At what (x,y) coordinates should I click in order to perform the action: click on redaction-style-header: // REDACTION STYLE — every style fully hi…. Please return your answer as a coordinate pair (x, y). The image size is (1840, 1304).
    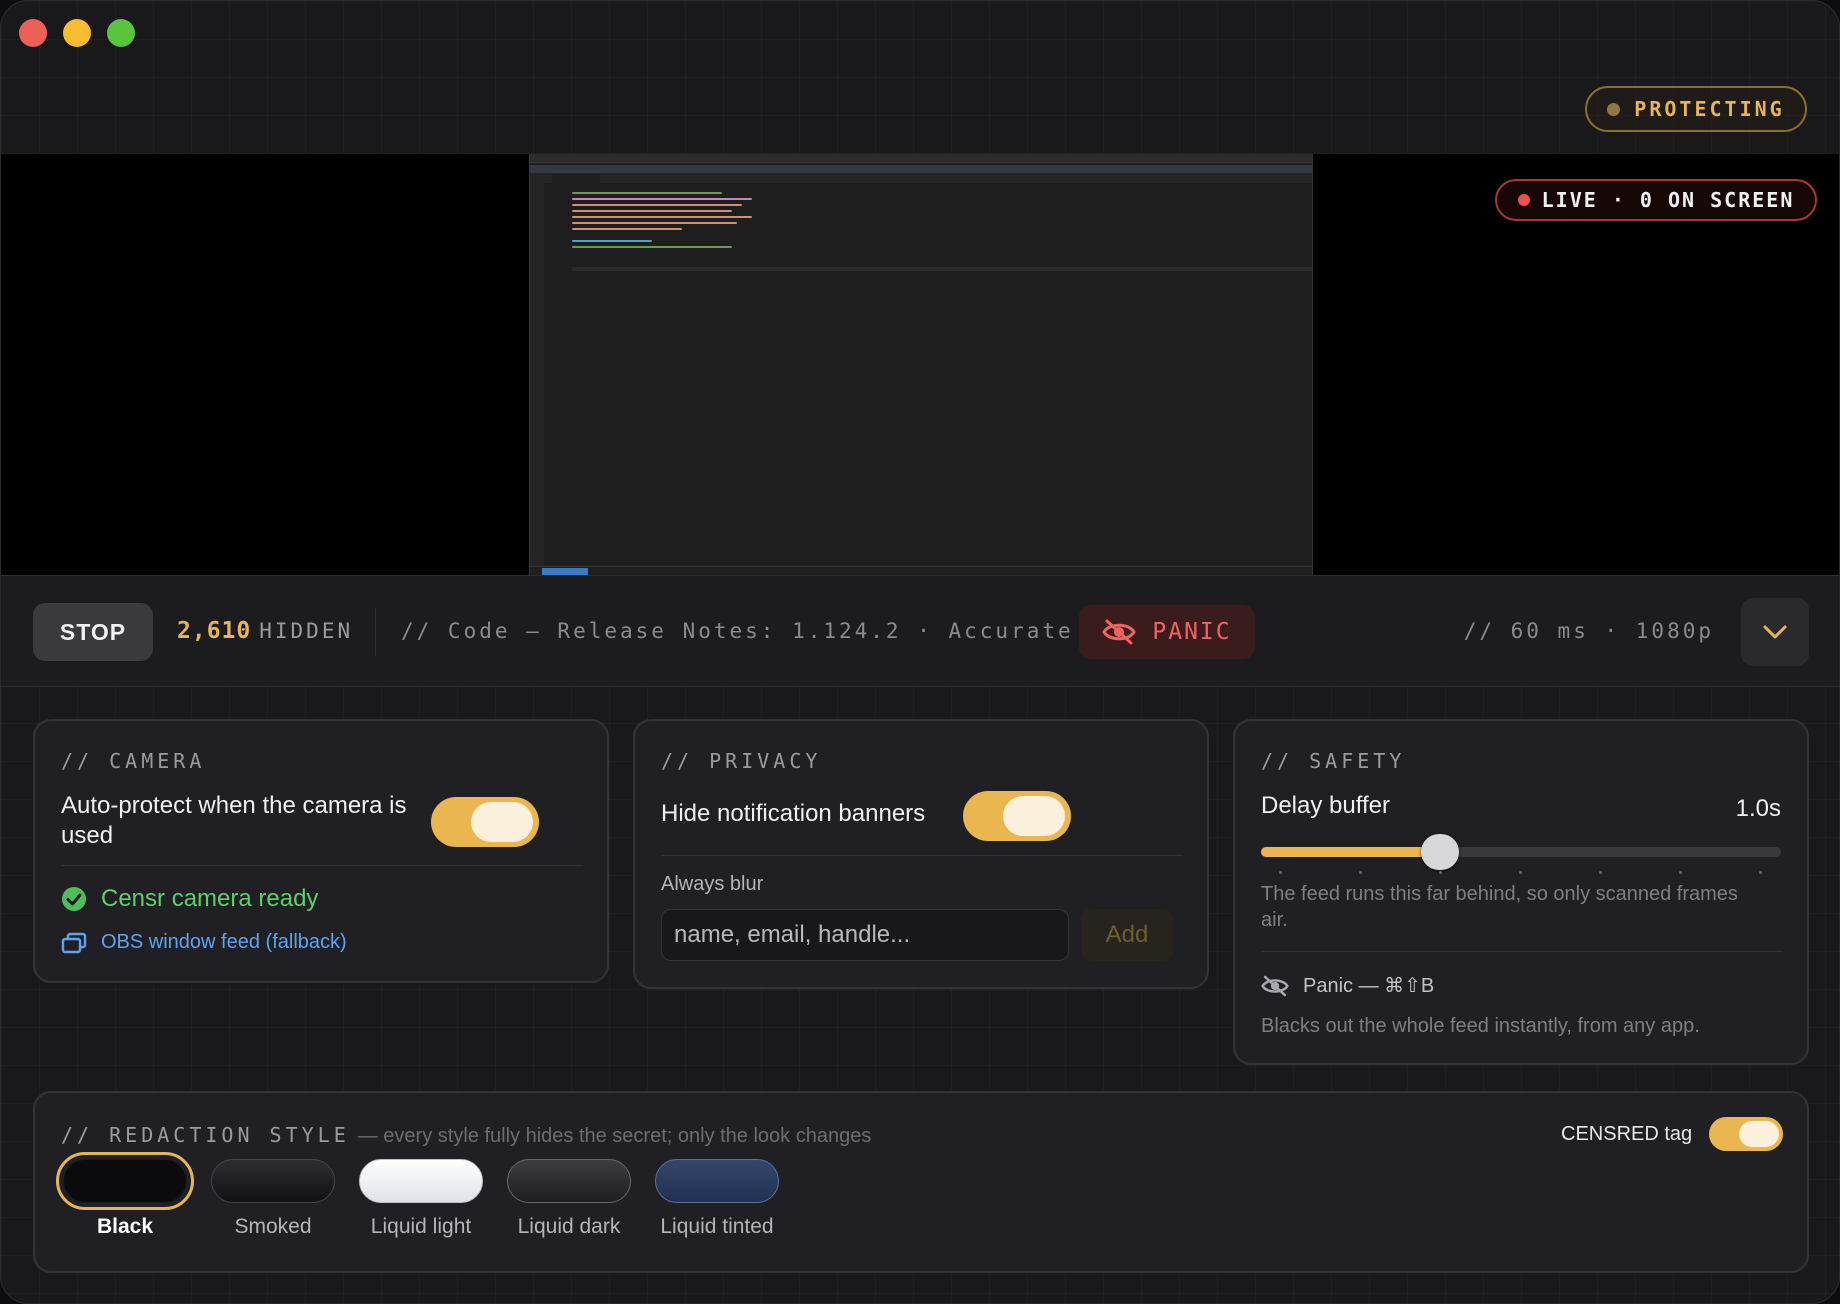
    Looking at the image, I should click on (466, 1135).